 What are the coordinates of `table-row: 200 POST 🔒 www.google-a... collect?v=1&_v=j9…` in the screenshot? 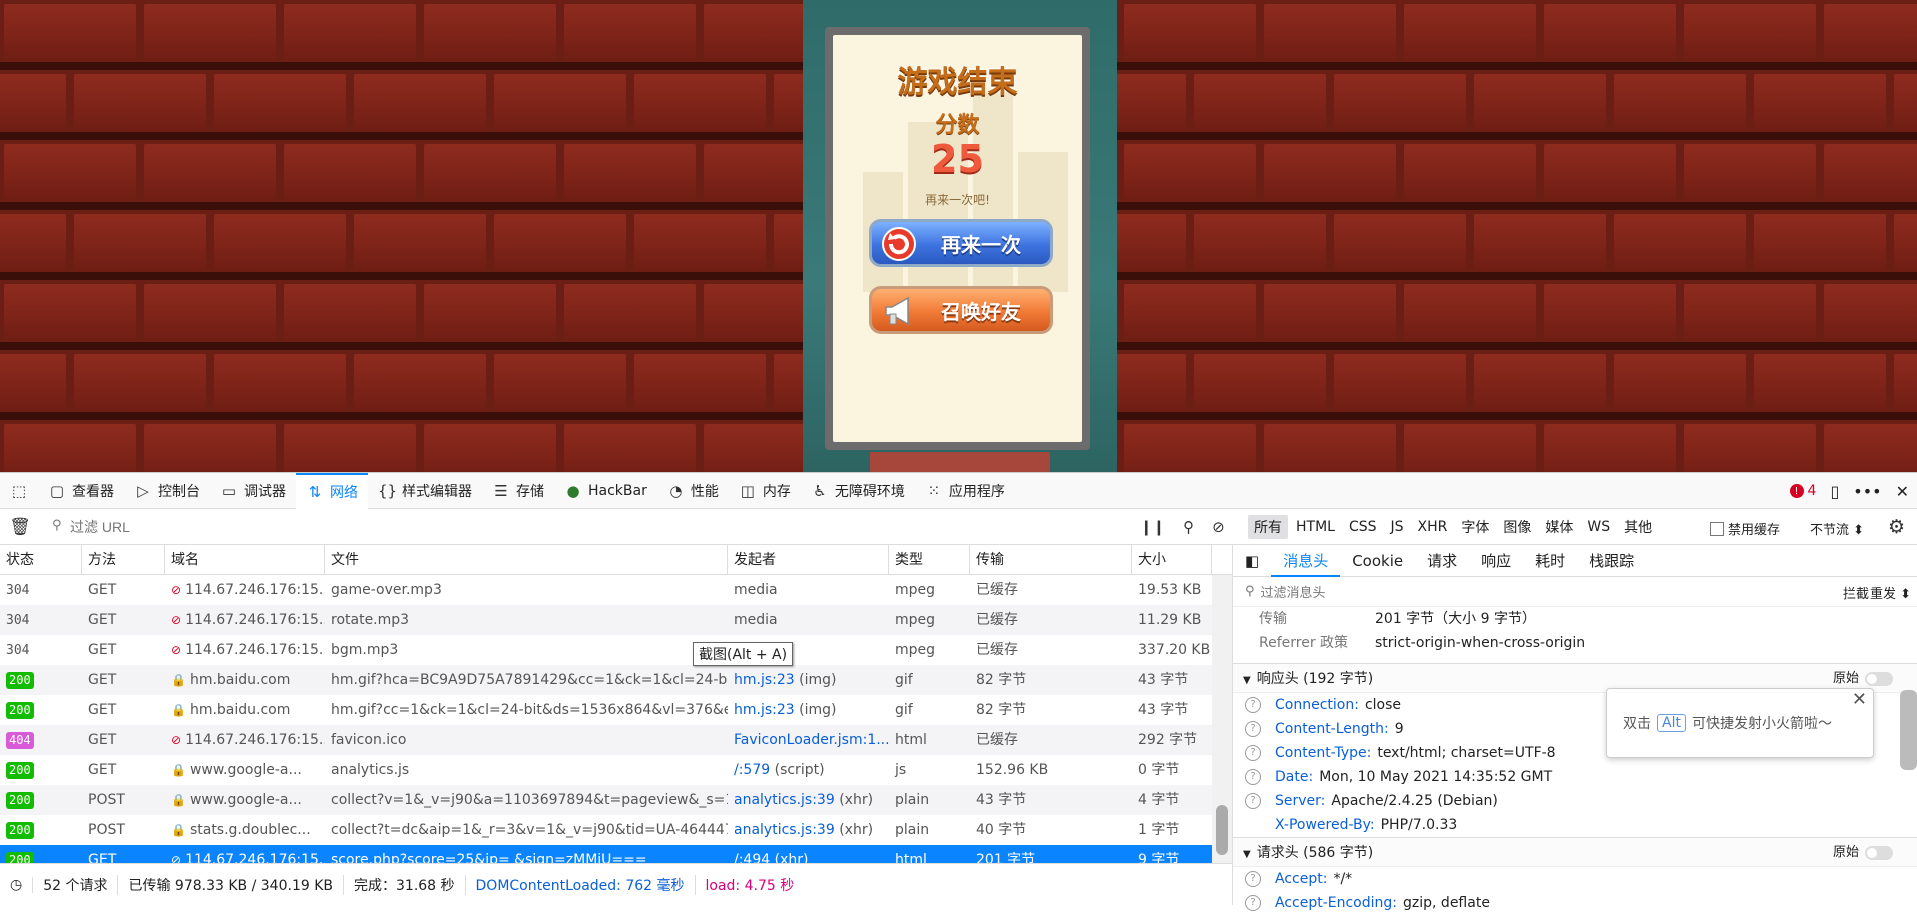 It's located at (606, 800).